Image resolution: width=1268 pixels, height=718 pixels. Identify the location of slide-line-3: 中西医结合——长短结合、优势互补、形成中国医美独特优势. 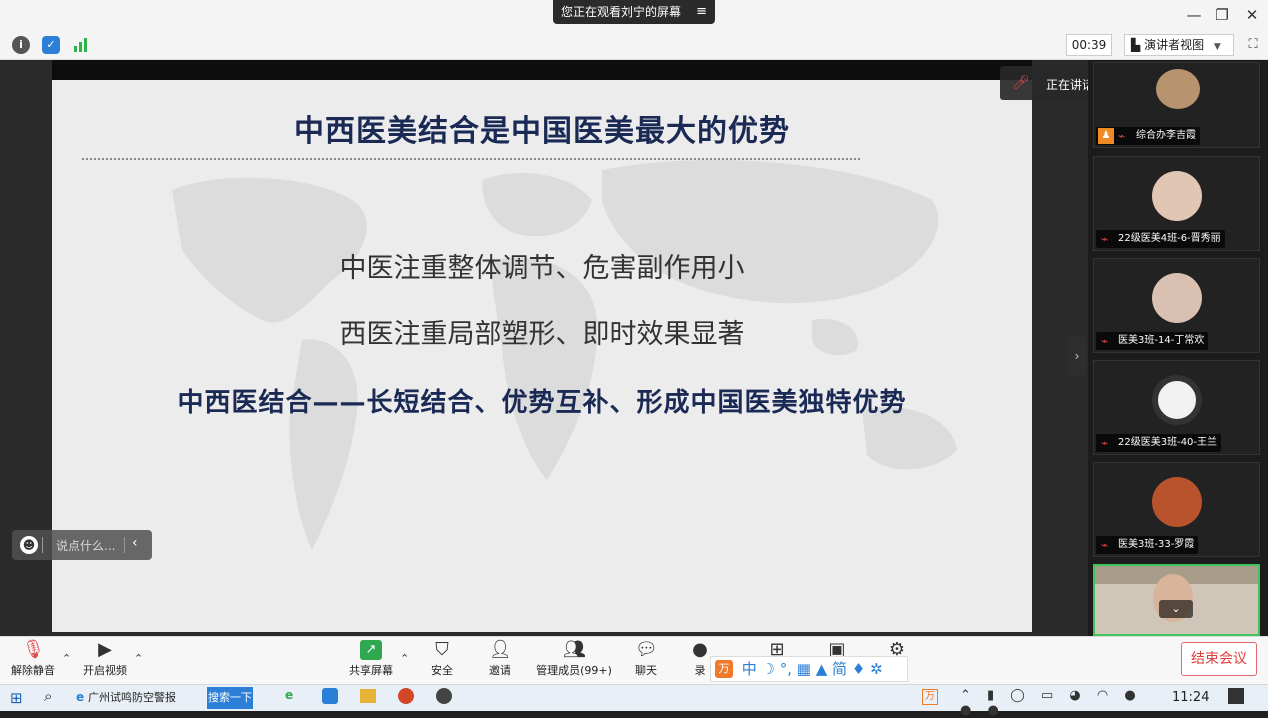
(542, 403).